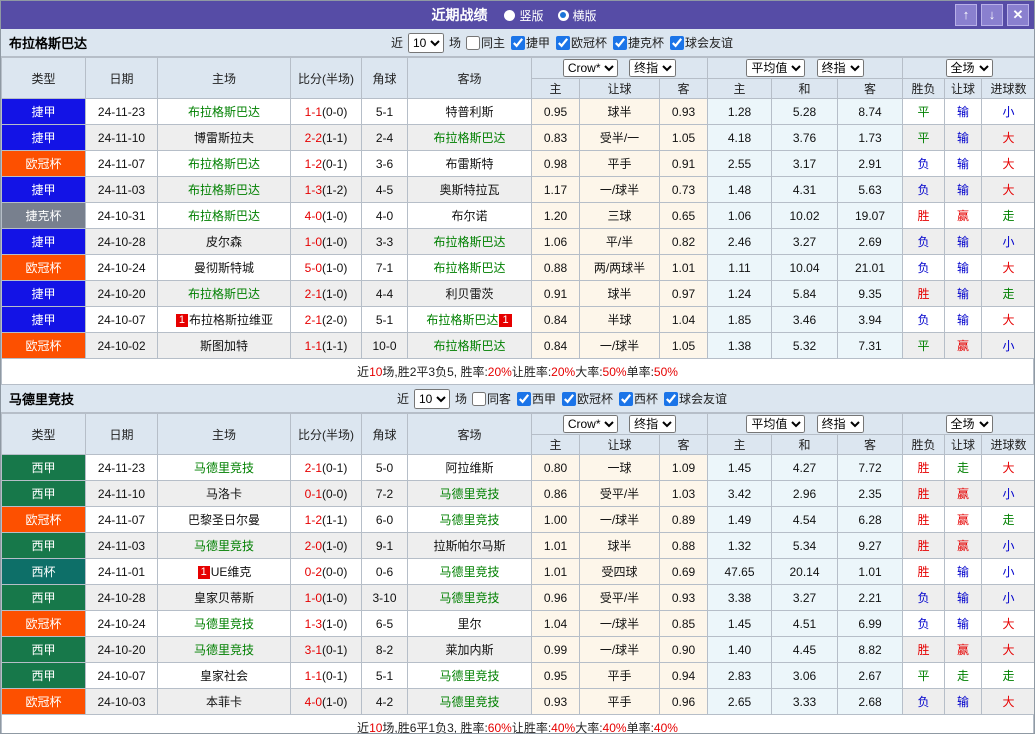 The width and height of the screenshot is (1035, 734). I want to click on odds-away: 0.96, so click(683, 701).